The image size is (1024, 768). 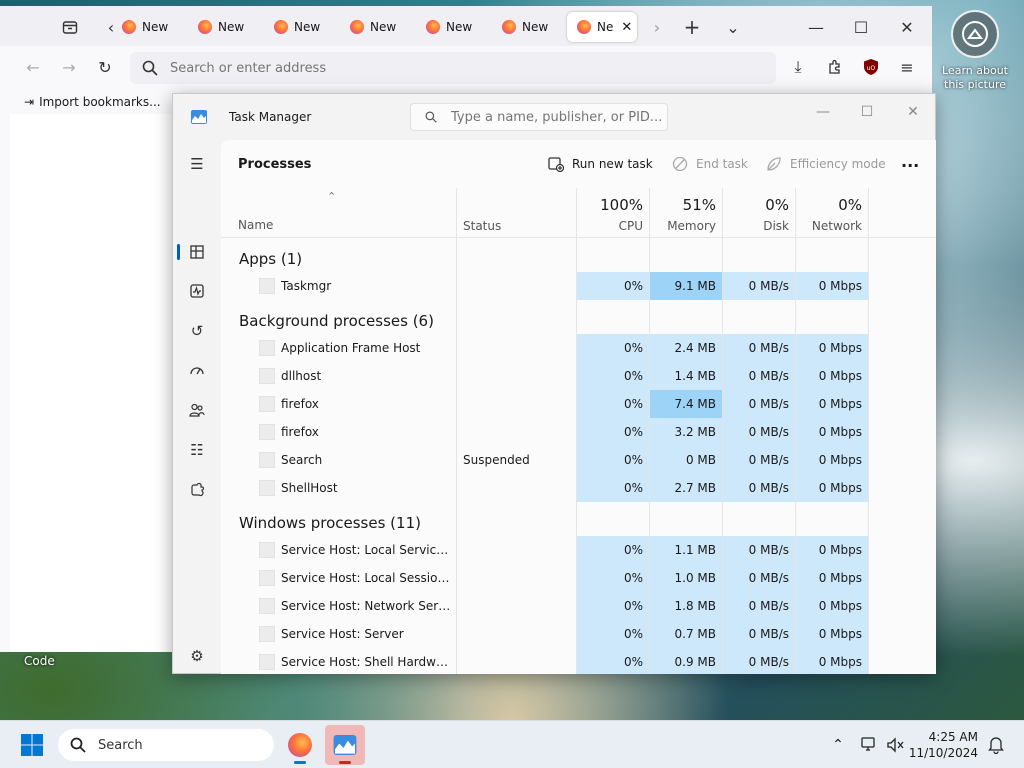 What do you see at coordinates (197, 656) in the screenshot?
I see `settings-icon: ⚙` at bounding box center [197, 656].